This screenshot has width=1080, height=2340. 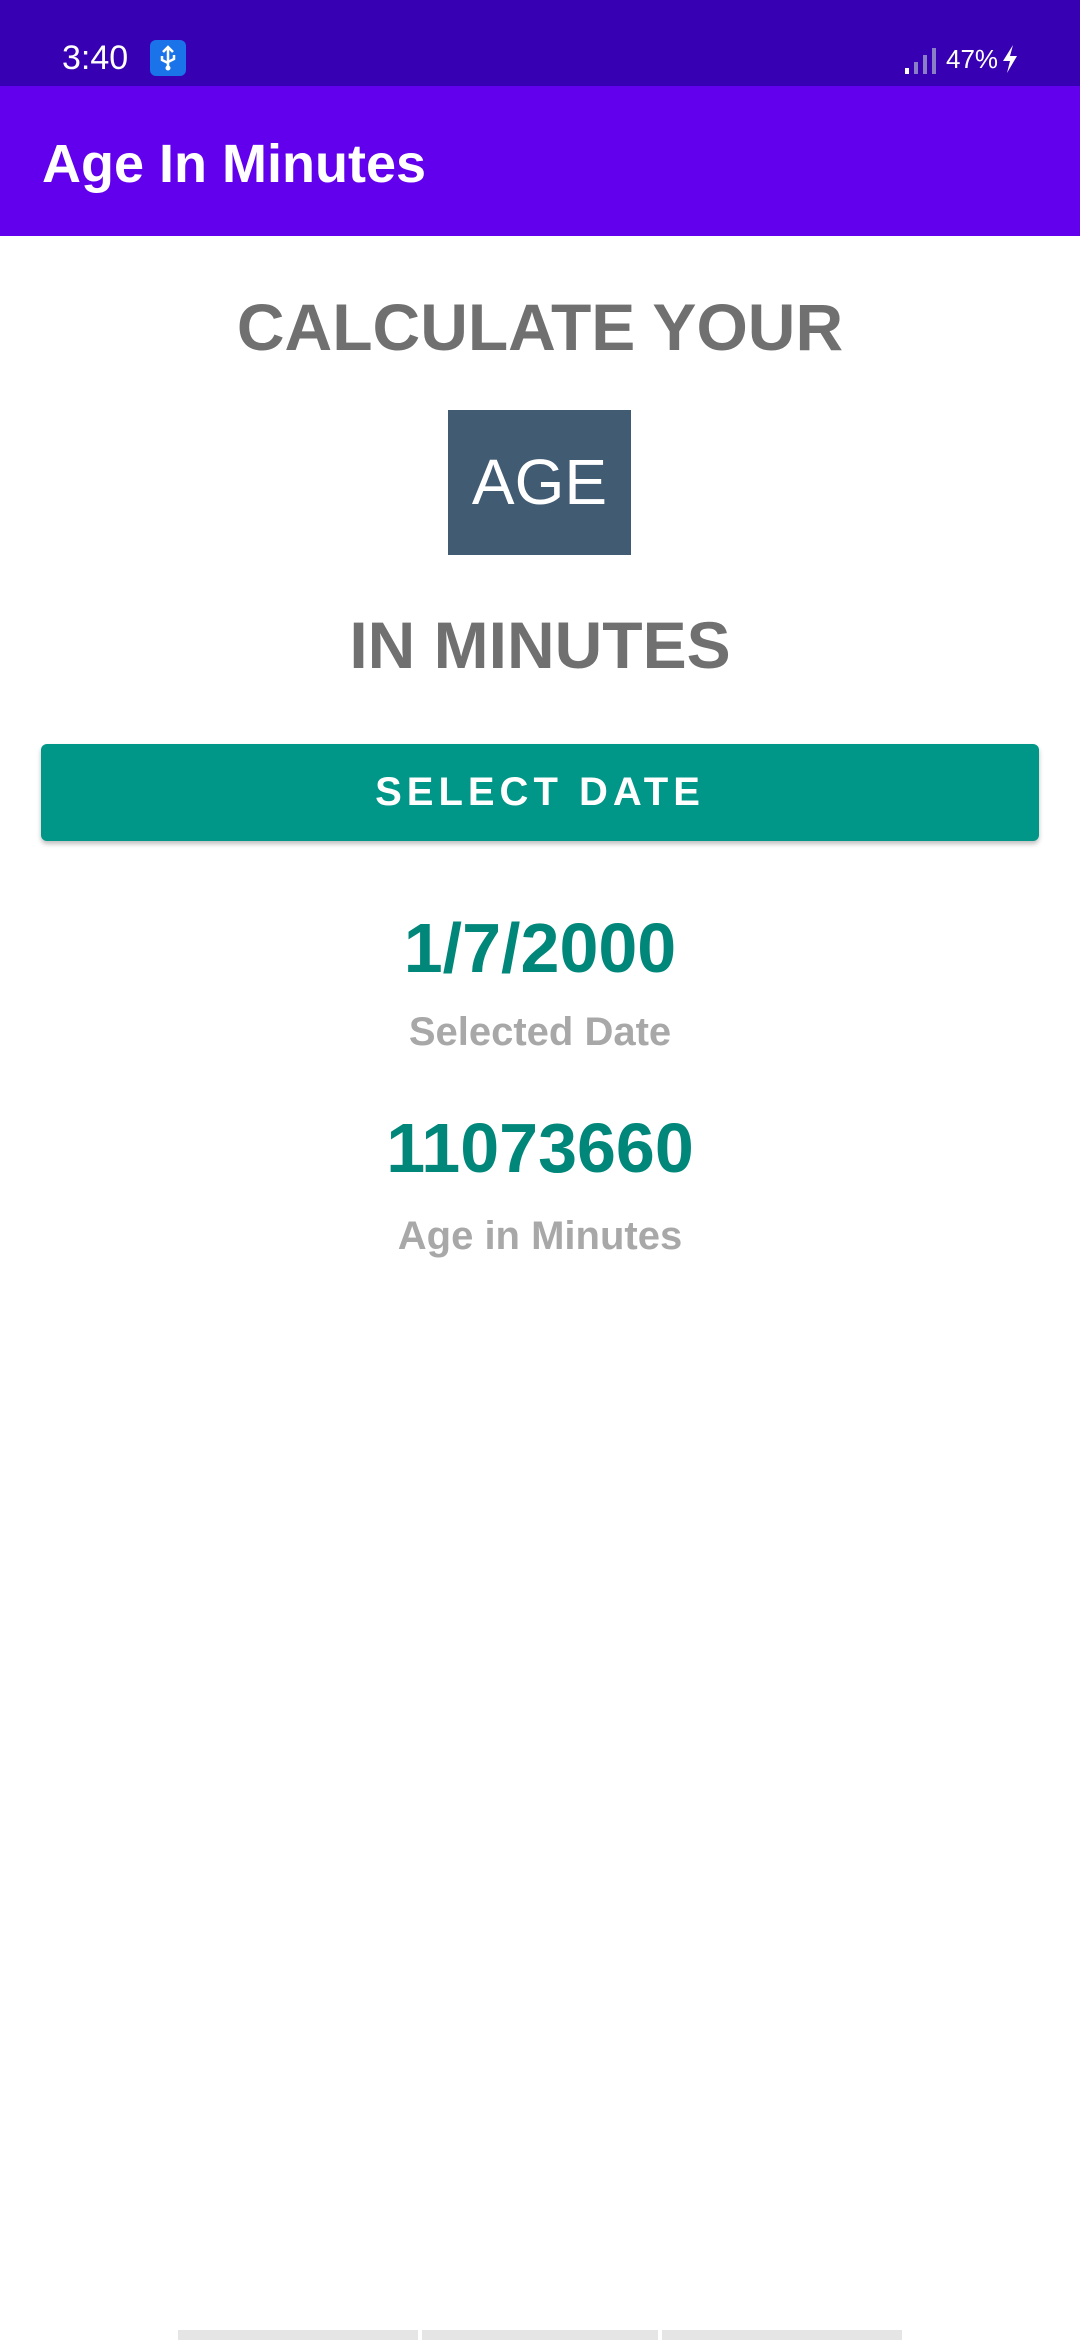 I want to click on battery-percent: 47%, so click(x=972, y=59).